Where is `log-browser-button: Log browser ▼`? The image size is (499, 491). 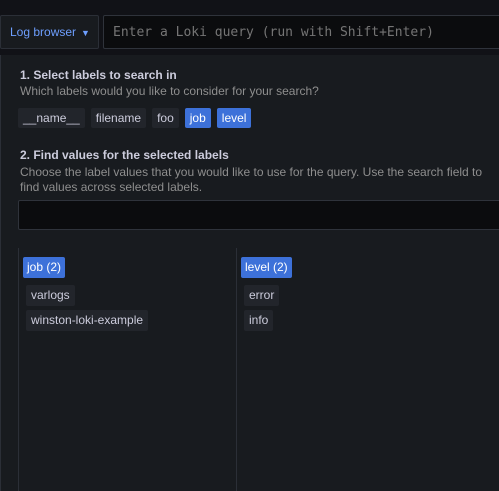 log-browser-button: Log browser ▼ is located at coordinates (49, 32).